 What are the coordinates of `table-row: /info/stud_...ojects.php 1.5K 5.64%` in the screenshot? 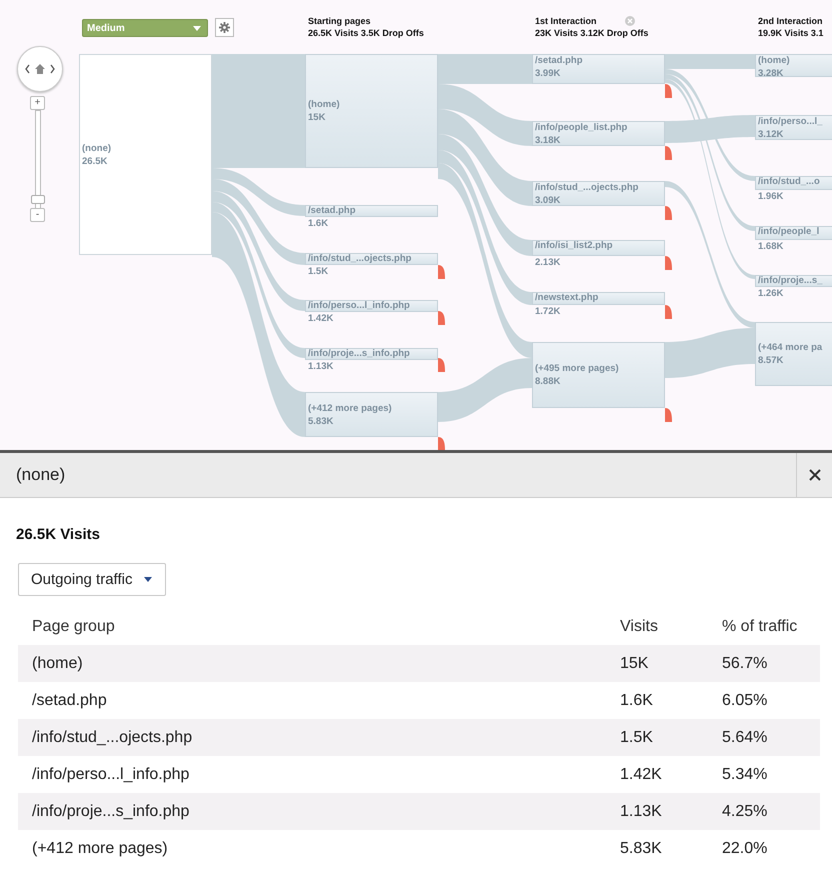 It's located at (419, 737).